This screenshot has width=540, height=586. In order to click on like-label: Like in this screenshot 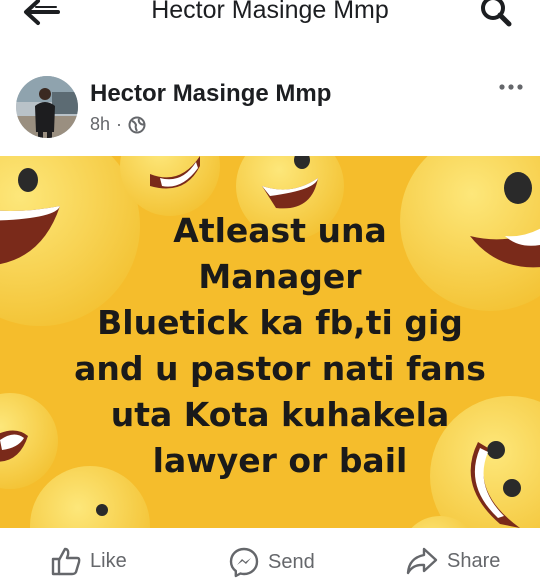, I will do `click(108, 560)`.